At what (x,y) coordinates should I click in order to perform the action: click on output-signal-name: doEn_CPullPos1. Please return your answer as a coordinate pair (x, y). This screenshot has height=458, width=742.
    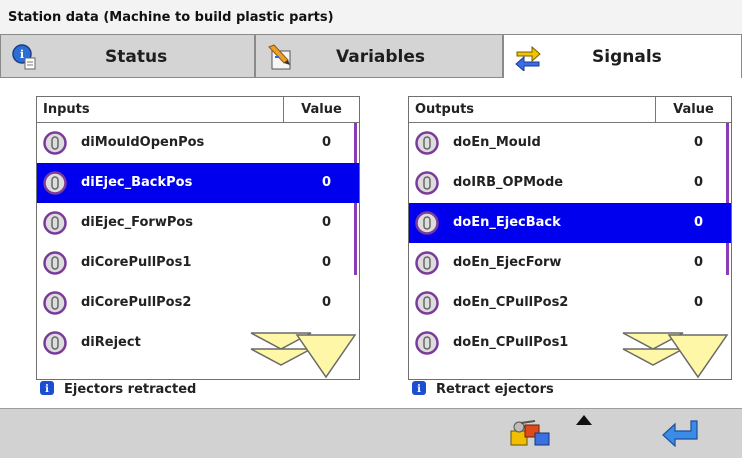
    Looking at the image, I should click on (511, 342).